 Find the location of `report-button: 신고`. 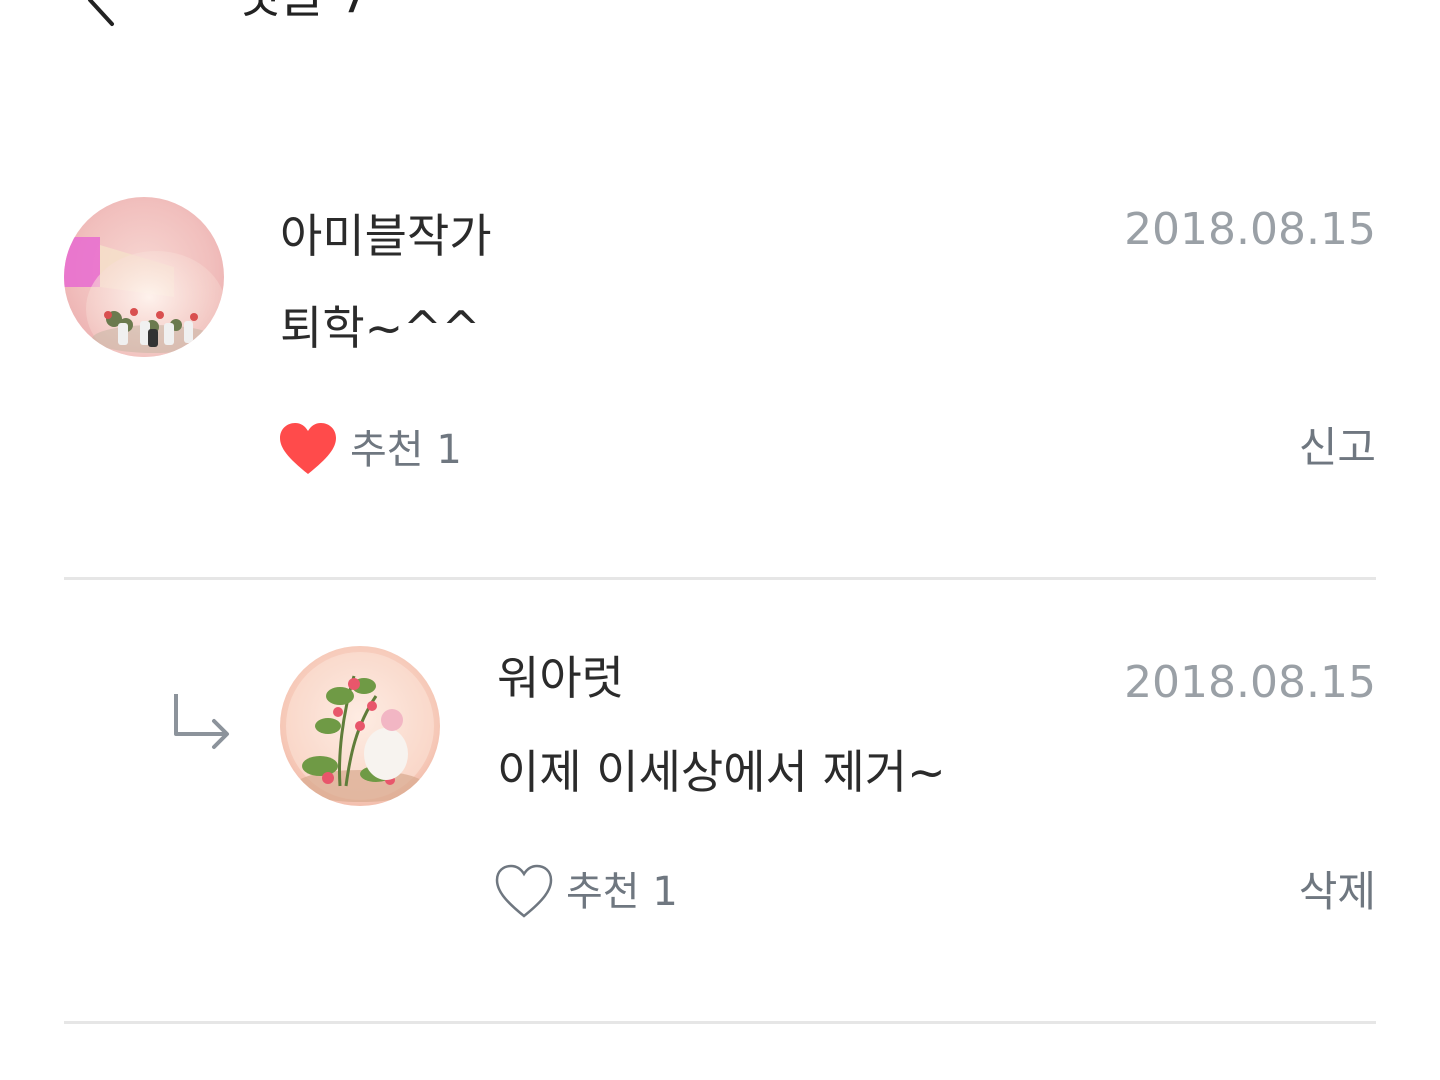

report-button: 신고 is located at coordinates (1337, 448).